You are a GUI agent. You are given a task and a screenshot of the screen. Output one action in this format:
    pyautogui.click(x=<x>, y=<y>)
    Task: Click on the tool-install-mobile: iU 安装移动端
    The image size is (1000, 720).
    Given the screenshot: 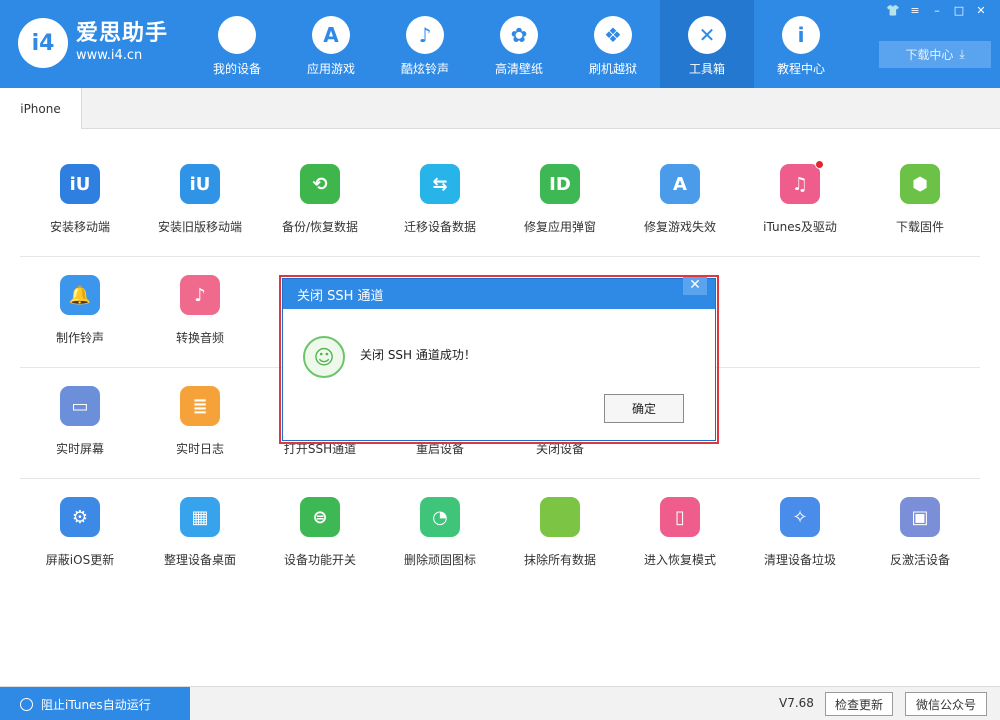 What is the action you would take?
    pyautogui.click(x=80, y=201)
    